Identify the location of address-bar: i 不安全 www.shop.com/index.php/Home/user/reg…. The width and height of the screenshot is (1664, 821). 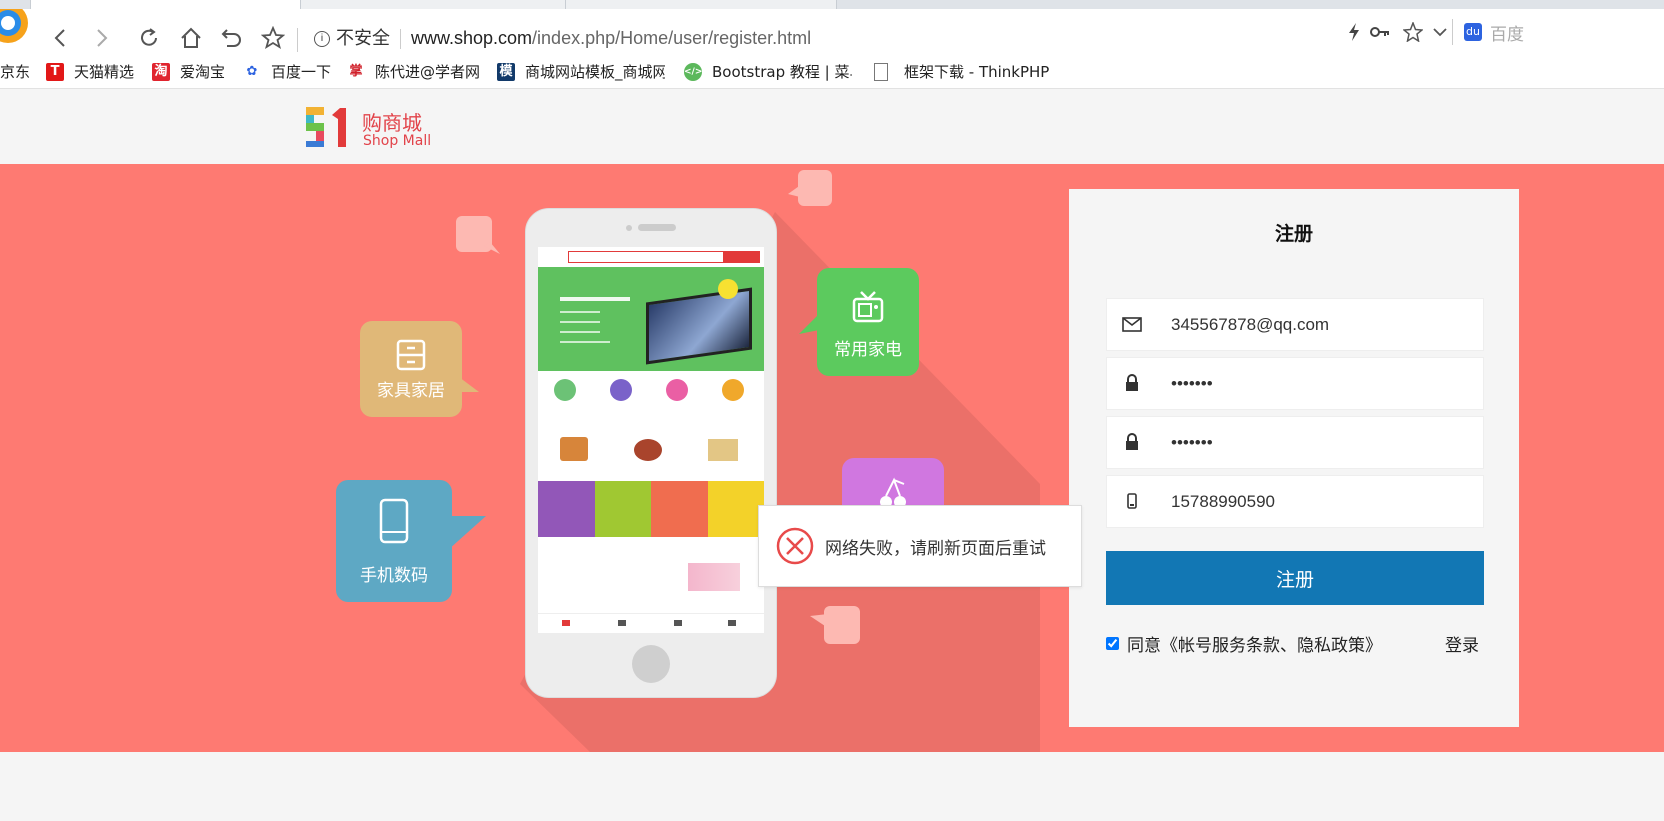
(562, 37).